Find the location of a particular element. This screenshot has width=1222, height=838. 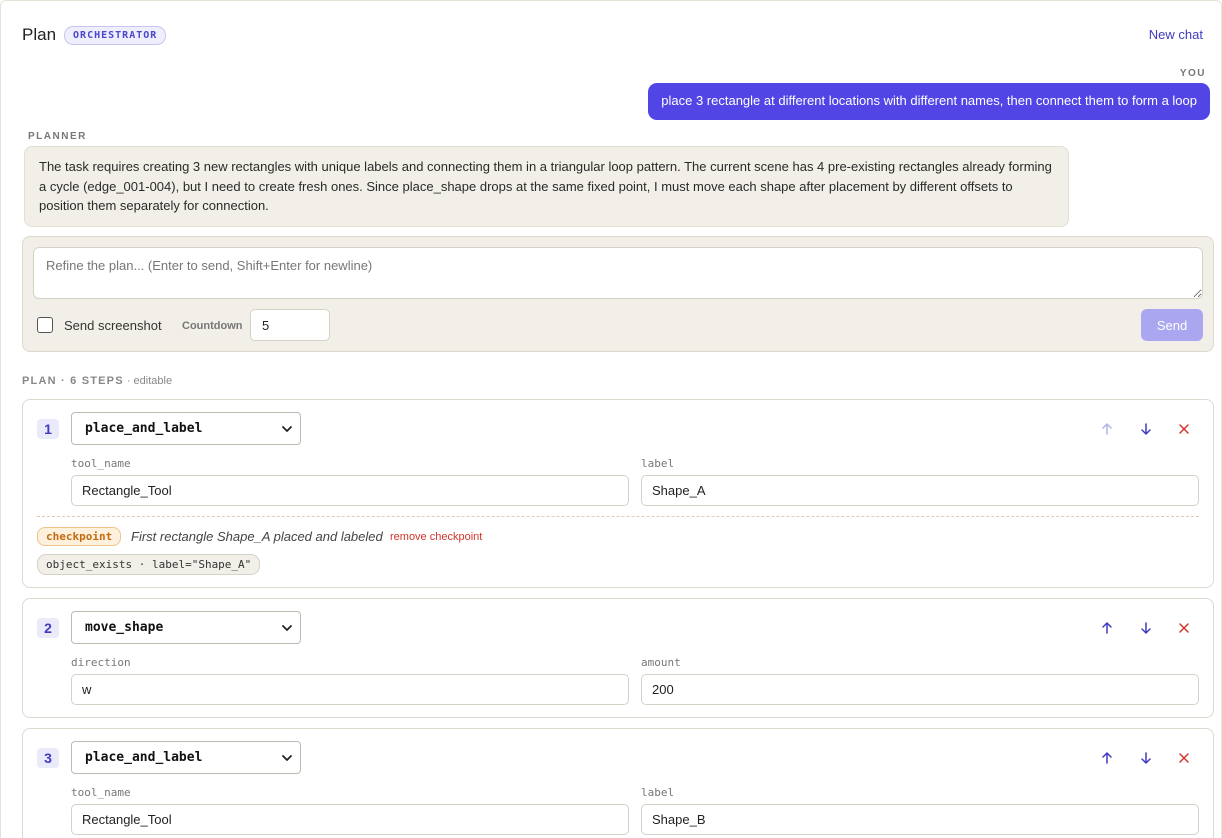

panel-header: Plan ORCHESTRATOR is located at coordinates (94, 35).